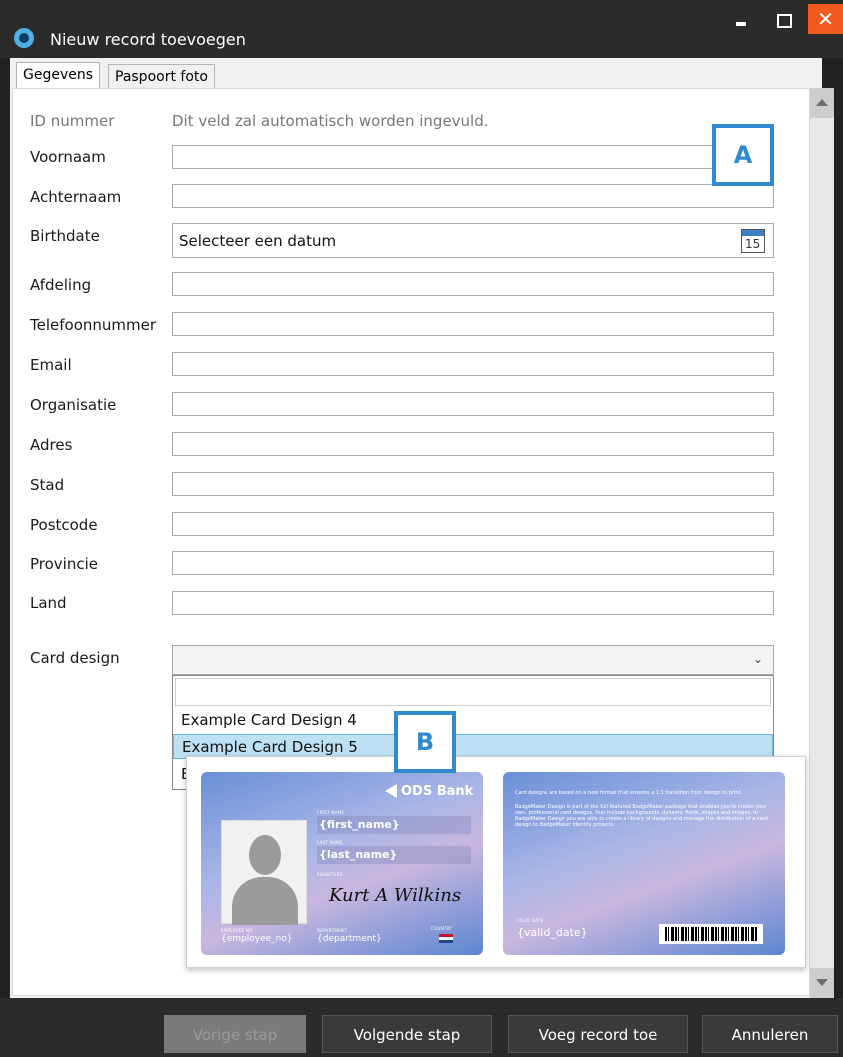 This screenshot has height=1057, width=843. I want to click on employee-caption: EMPLOYEE NO, so click(237, 930).